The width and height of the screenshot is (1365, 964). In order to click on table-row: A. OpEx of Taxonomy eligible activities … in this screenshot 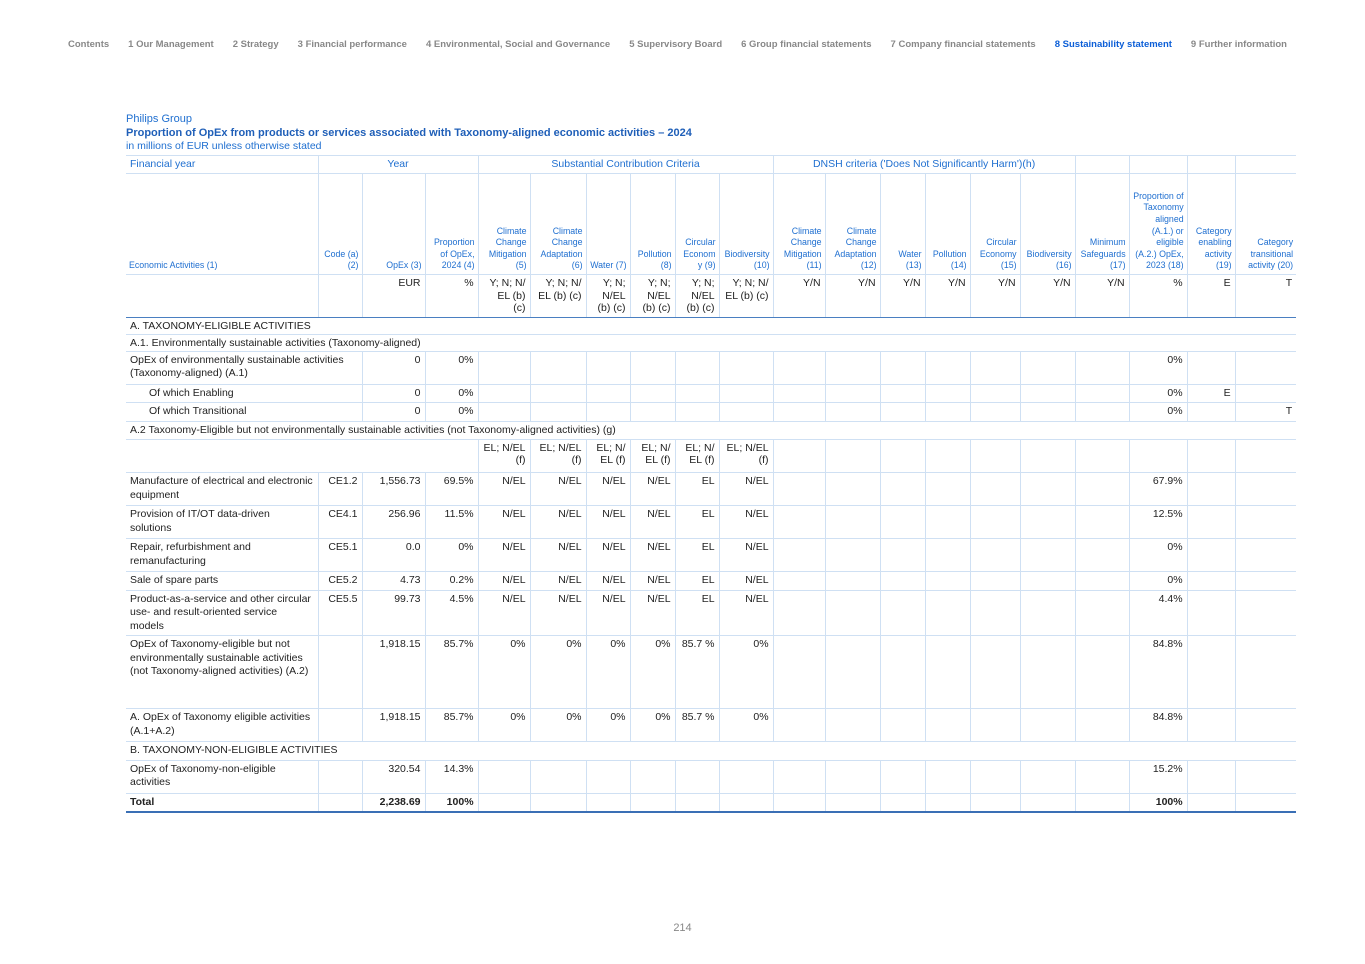, I will do `click(711, 725)`.